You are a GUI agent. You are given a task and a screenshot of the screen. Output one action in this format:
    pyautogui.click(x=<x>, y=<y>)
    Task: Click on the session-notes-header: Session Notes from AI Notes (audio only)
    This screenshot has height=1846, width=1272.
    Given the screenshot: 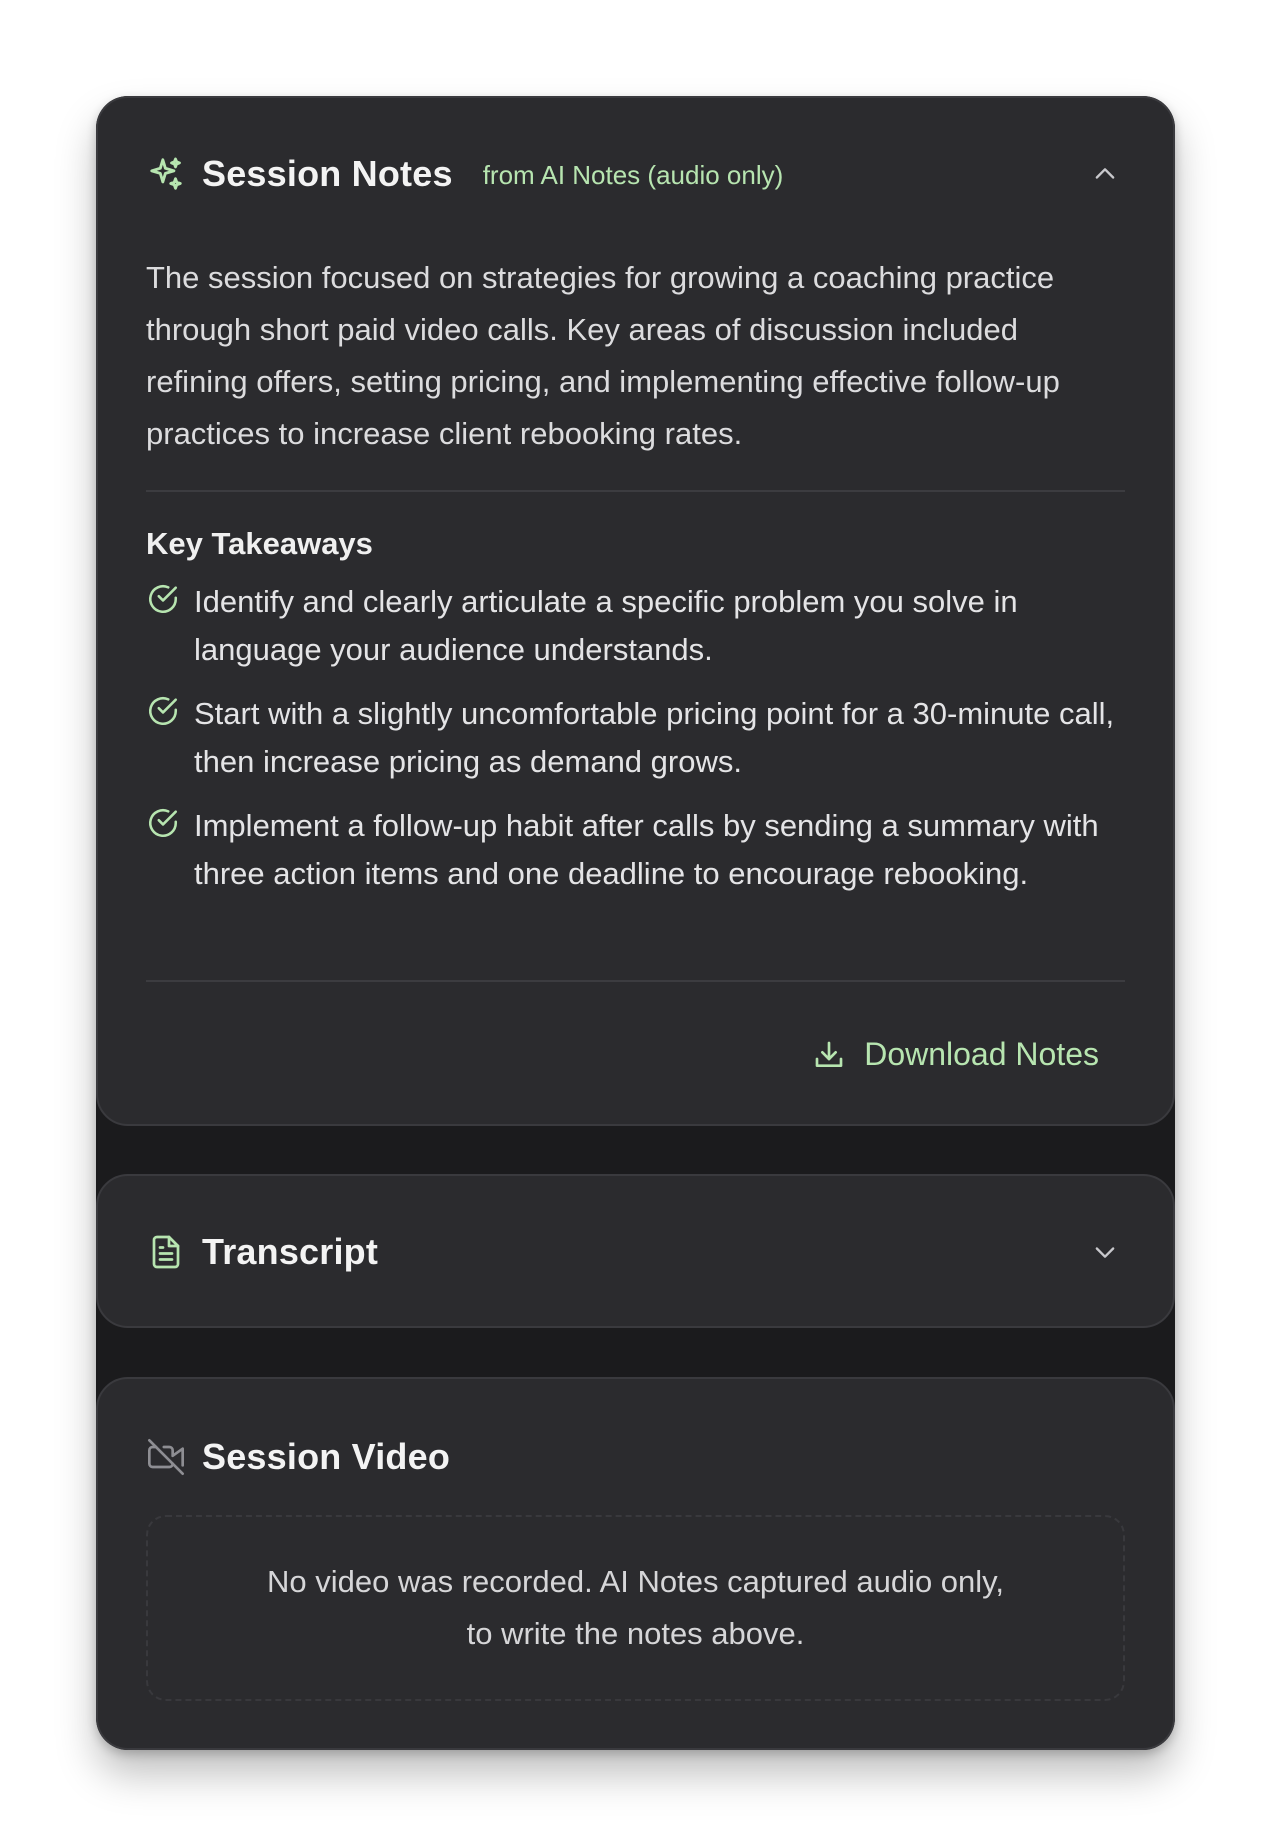 What is the action you would take?
    pyautogui.click(x=635, y=174)
    